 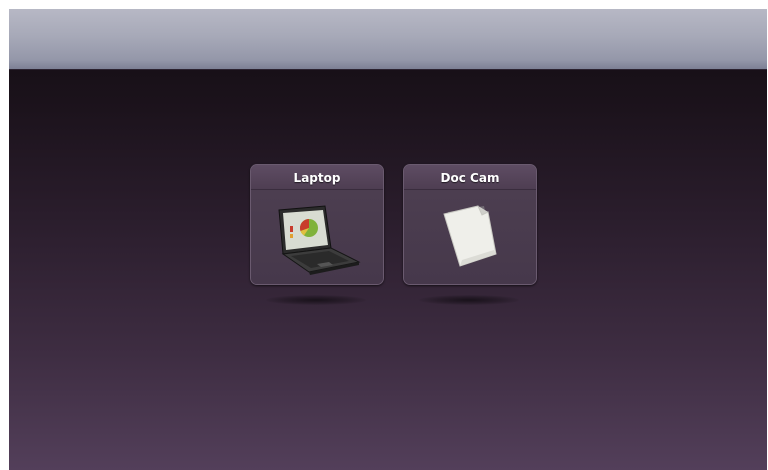 I want to click on laptop-tile-body, so click(x=317, y=237).